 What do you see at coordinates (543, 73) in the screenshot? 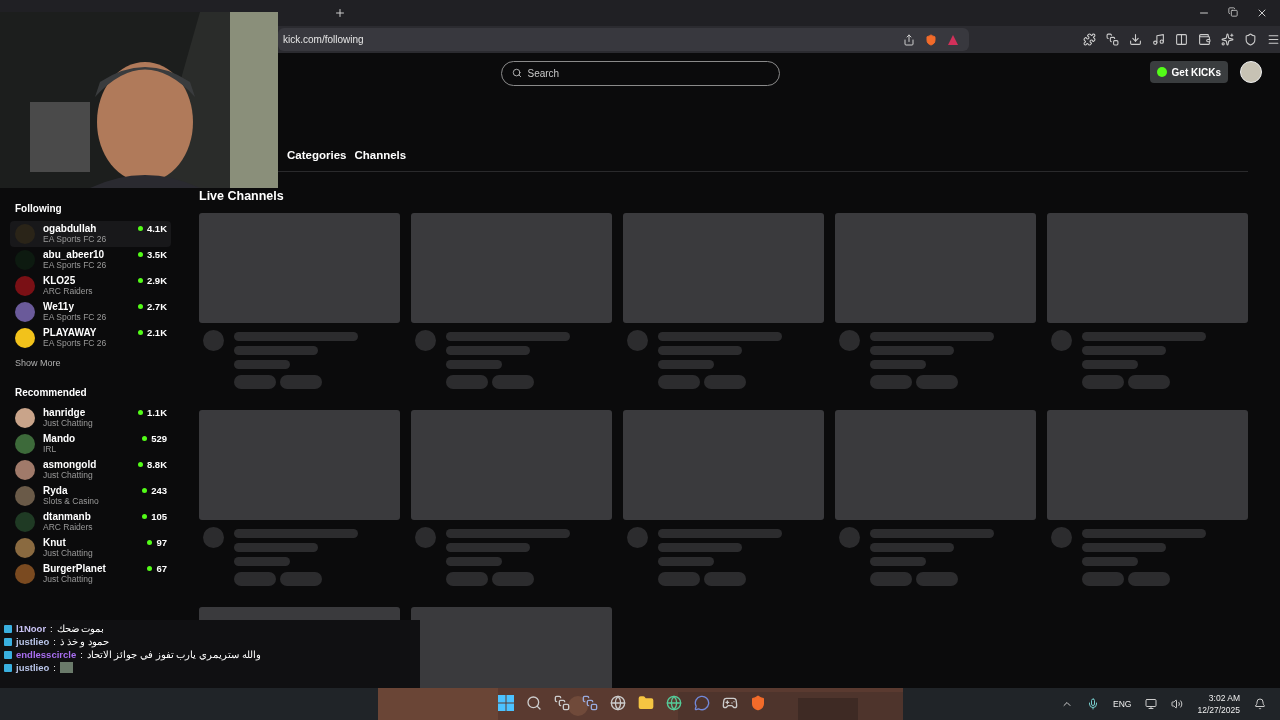
I see `search-placeholder: Search` at bounding box center [543, 73].